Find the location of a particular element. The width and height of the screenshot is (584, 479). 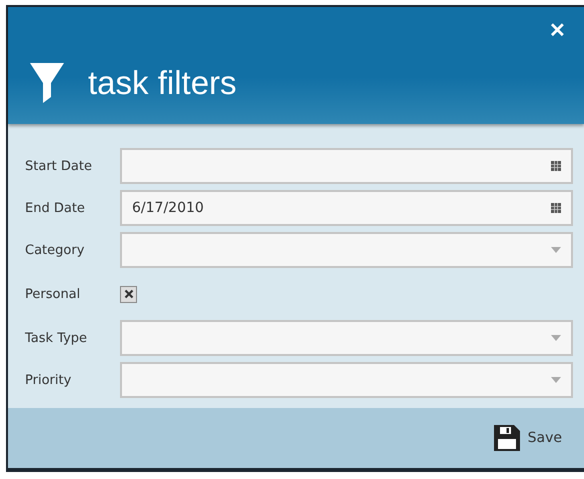

field-label: Task Type is located at coordinates (56, 338).